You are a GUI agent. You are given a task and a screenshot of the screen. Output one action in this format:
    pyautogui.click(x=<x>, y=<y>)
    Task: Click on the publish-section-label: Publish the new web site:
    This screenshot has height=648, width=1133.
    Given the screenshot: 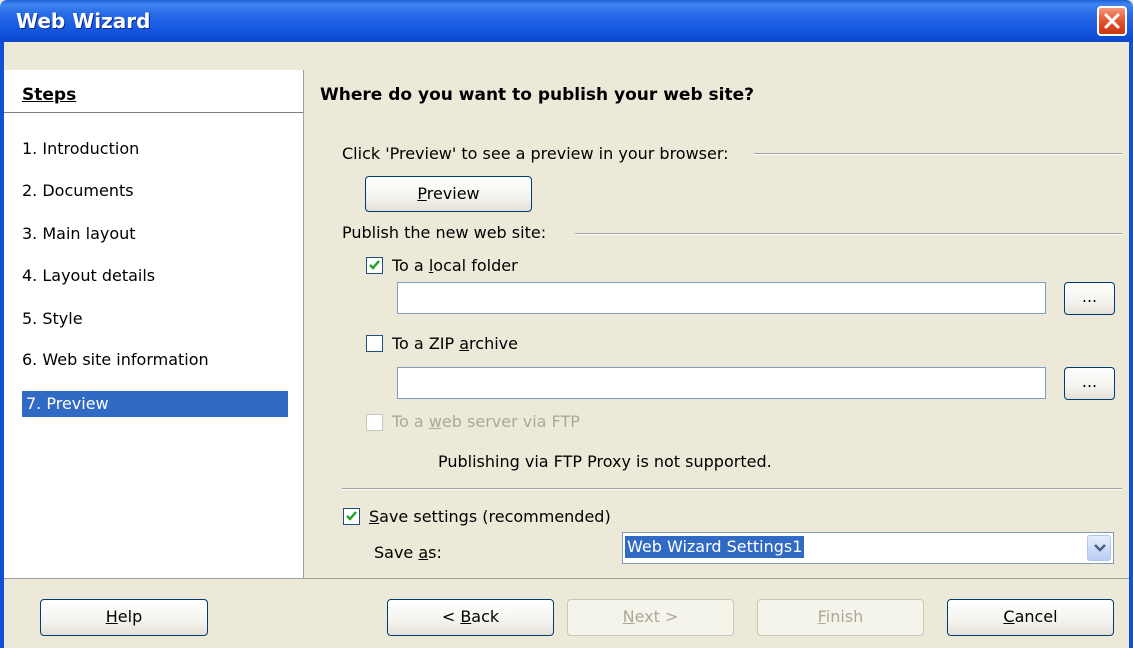 What is the action you would take?
    pyautogui.click(x=444, y=232)
    